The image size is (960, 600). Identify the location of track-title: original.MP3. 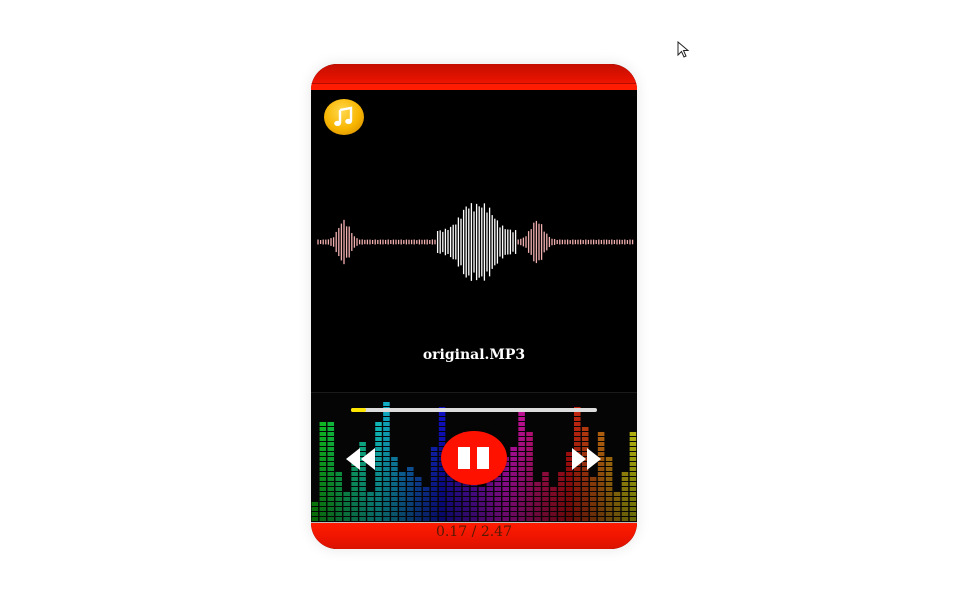
(474, 355).